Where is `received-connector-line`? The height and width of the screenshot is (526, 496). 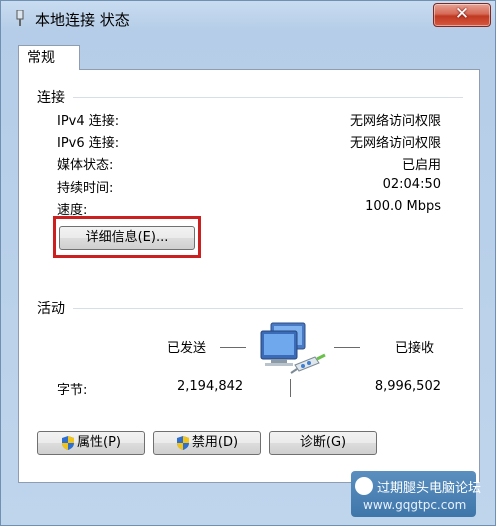
received-connector-line is located at coordinates (347, 347).